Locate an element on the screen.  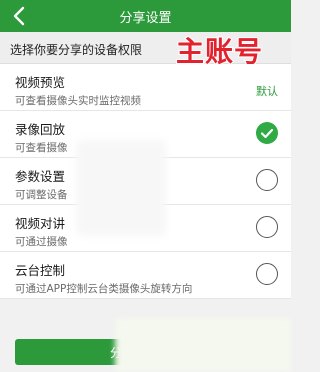
permission-title: 参数设置 is located at coordinates (40, 176).